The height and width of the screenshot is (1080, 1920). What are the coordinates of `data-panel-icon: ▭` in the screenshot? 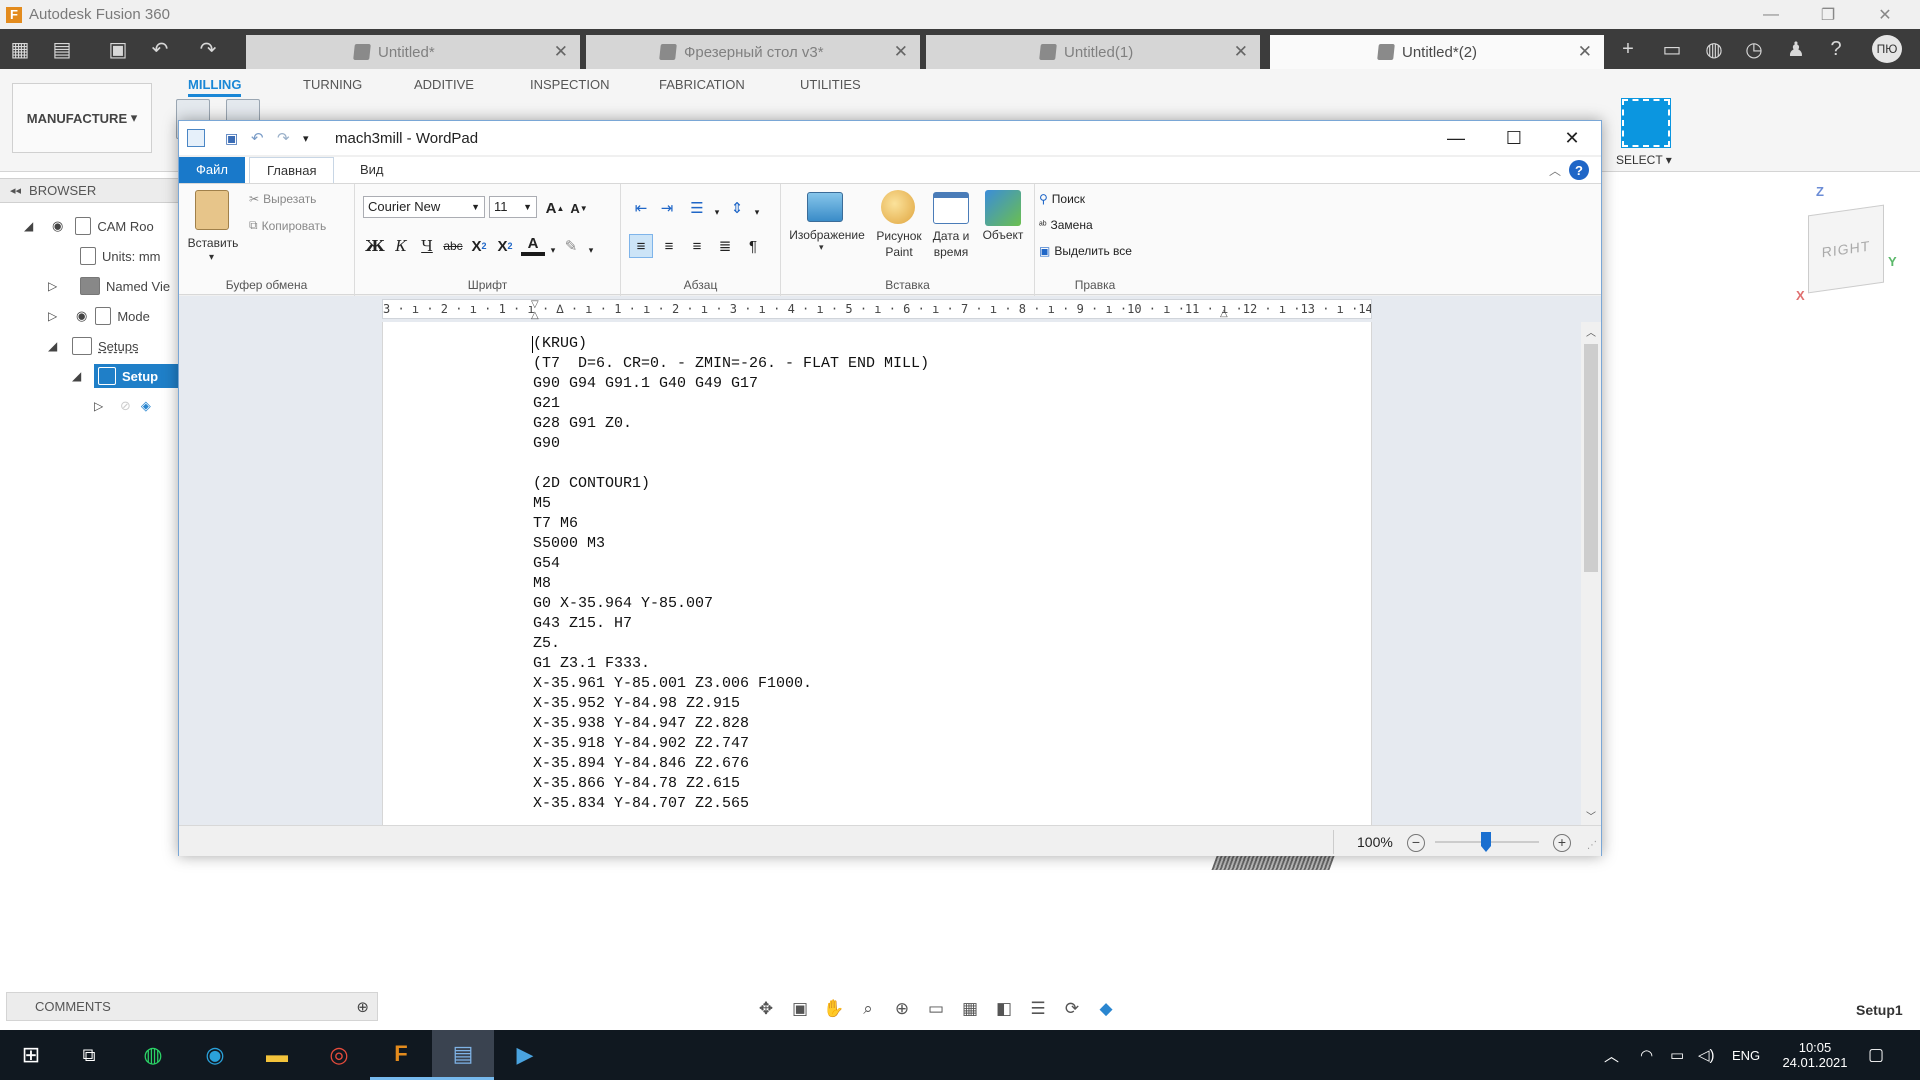 It's located at (1672, 49).